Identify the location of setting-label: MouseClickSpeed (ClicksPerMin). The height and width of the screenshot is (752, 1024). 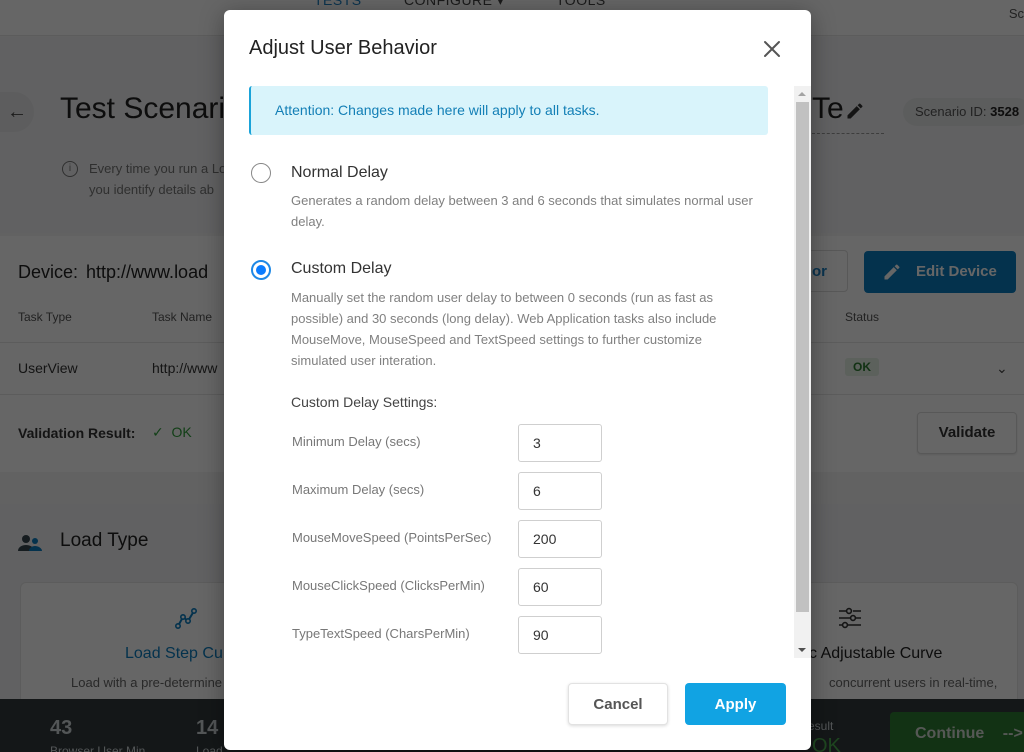
(388, 585).